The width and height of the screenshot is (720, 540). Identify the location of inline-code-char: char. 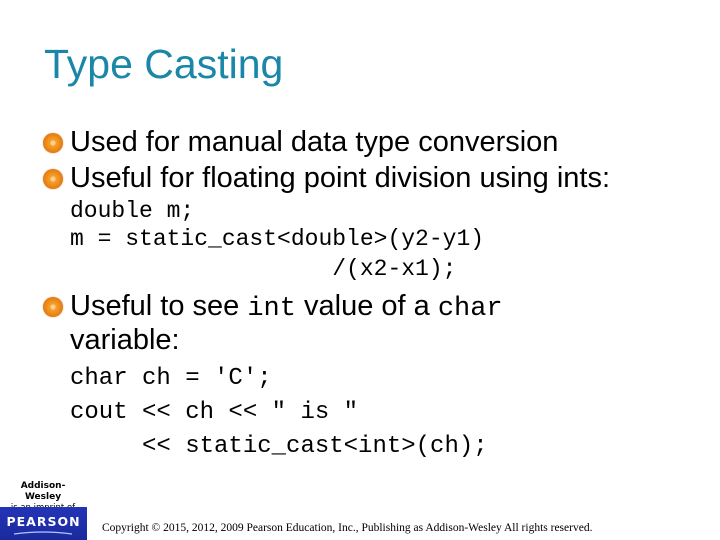
(470, 309).